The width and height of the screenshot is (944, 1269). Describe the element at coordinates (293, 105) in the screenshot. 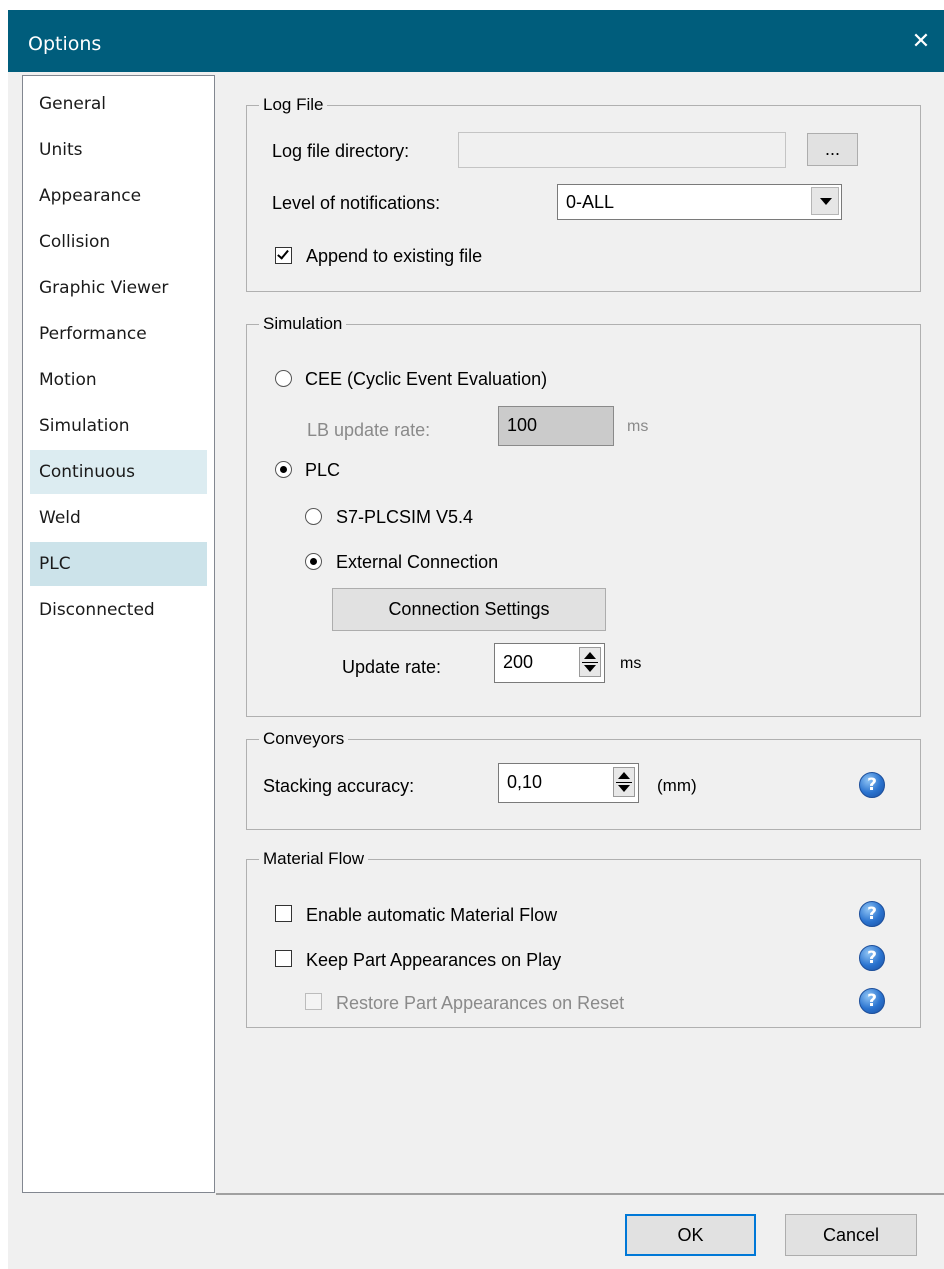

I see `log-file-legend: Log File` at that location.